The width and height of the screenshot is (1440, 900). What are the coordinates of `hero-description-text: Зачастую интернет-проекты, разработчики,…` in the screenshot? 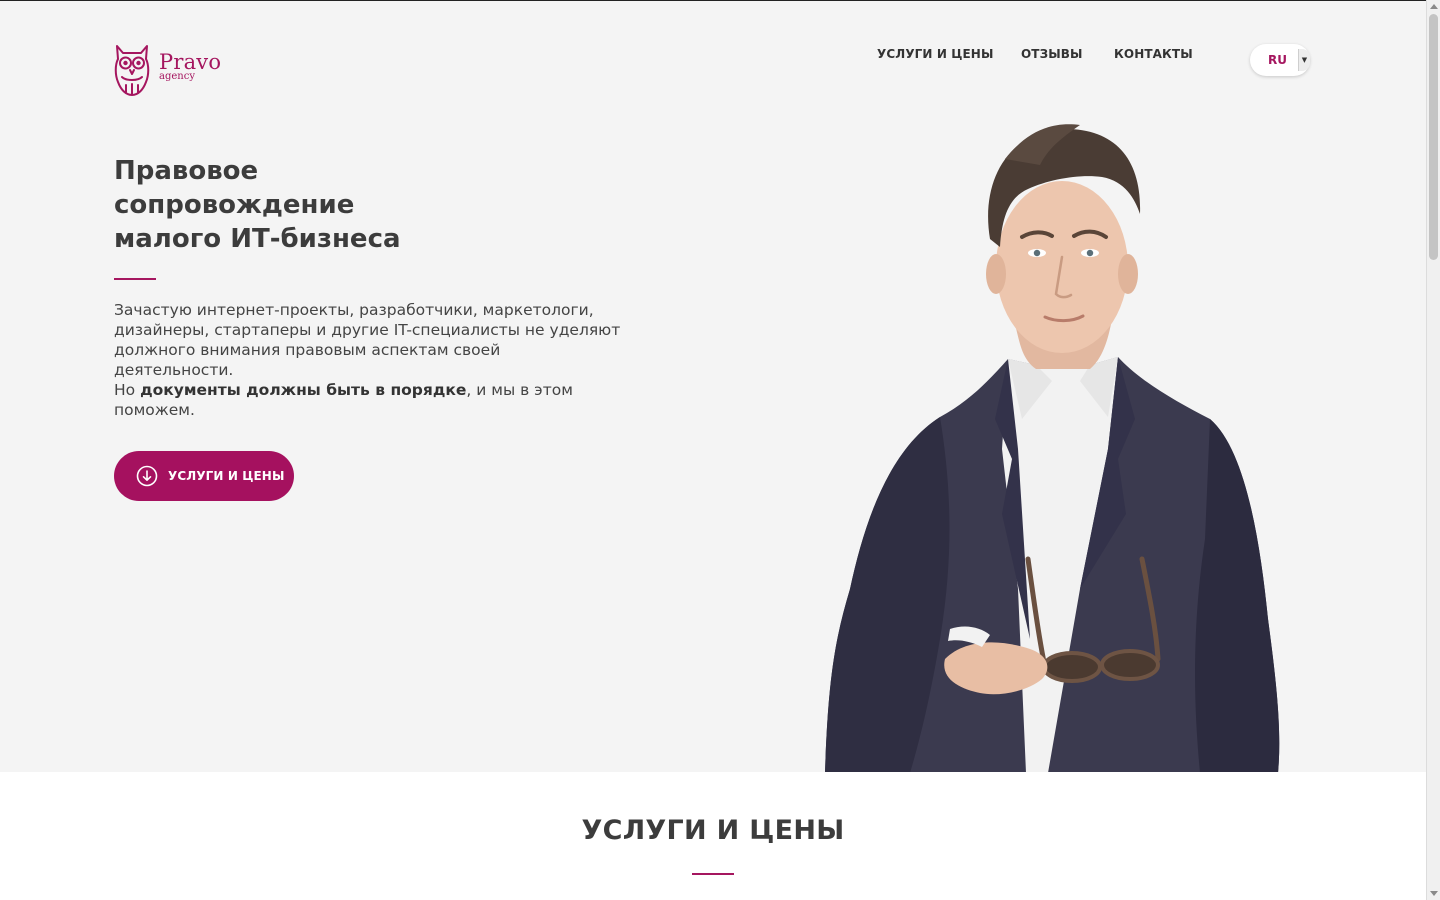 It's located at (367, 340).